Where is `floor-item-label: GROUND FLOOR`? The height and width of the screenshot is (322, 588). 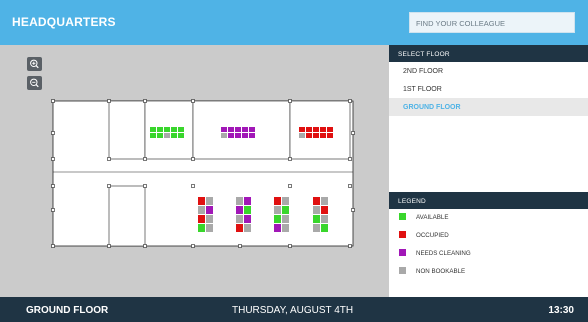
floor-item-label: GROUND FLOOR is located at coordinates (432, 107).